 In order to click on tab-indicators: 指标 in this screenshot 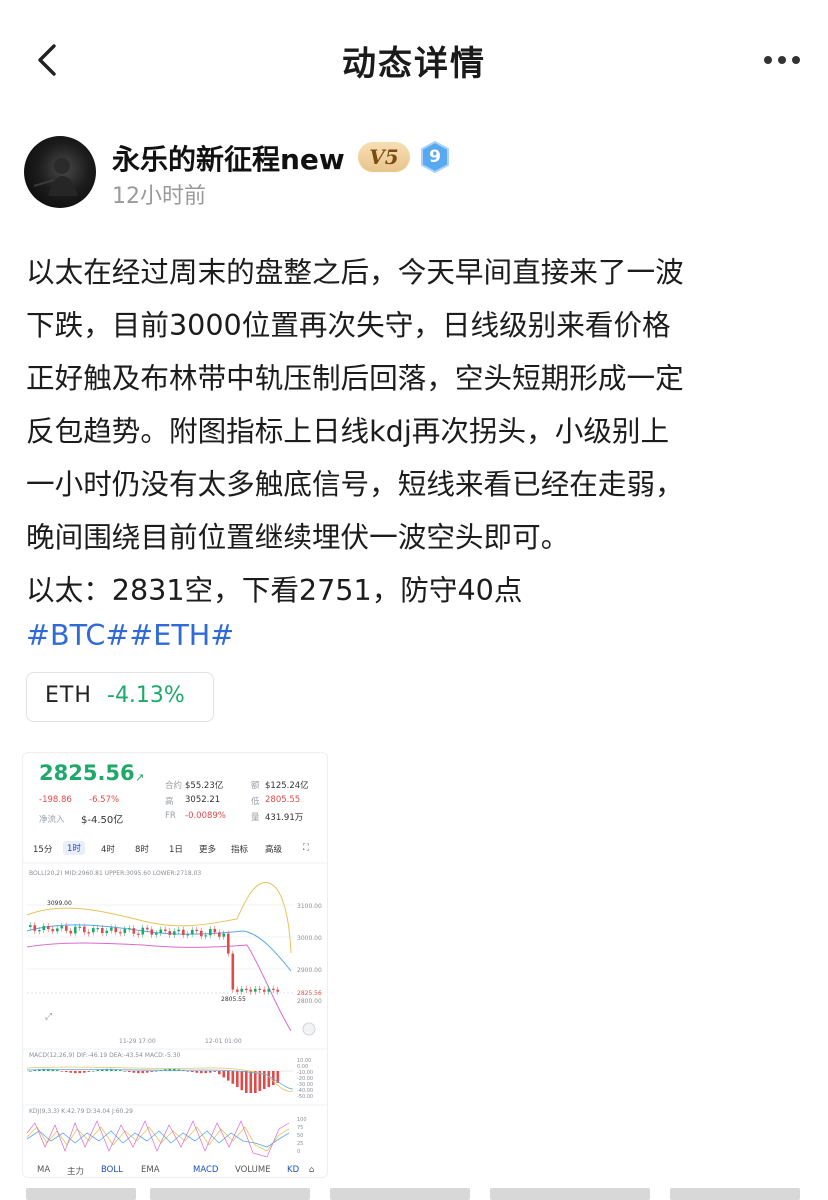, I will do `click(239, 849)`.